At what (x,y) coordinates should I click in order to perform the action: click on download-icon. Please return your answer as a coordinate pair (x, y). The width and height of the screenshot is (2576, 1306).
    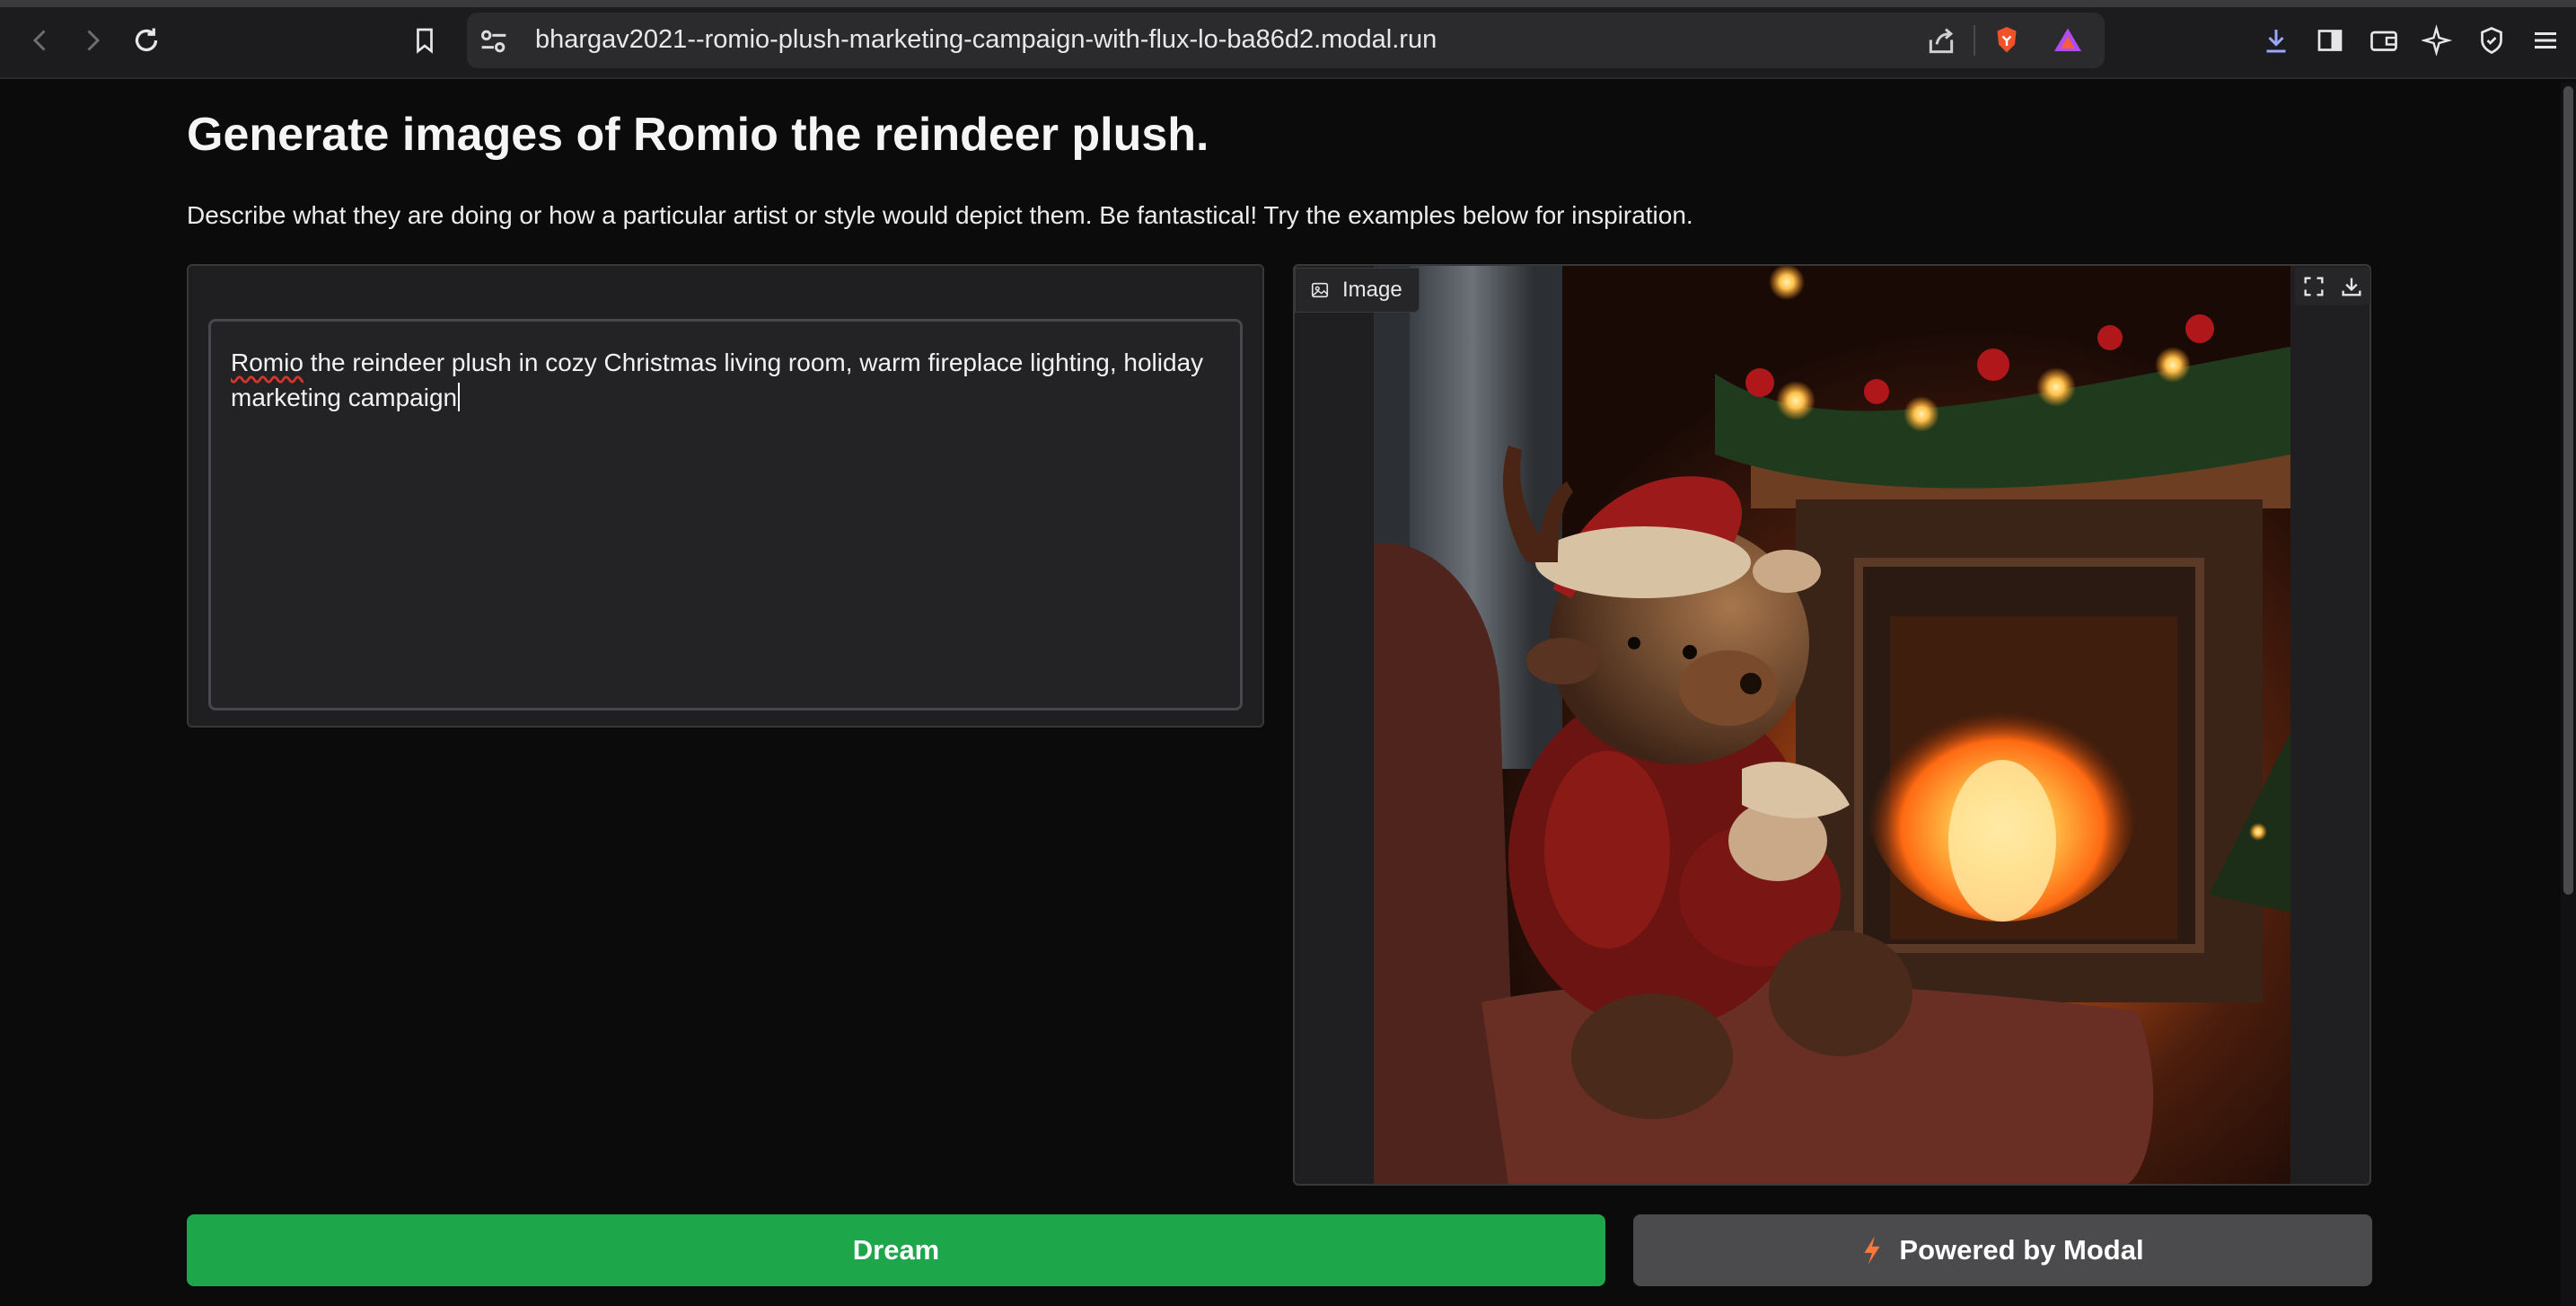
    Looking at the image, I should click on (2351, 286).